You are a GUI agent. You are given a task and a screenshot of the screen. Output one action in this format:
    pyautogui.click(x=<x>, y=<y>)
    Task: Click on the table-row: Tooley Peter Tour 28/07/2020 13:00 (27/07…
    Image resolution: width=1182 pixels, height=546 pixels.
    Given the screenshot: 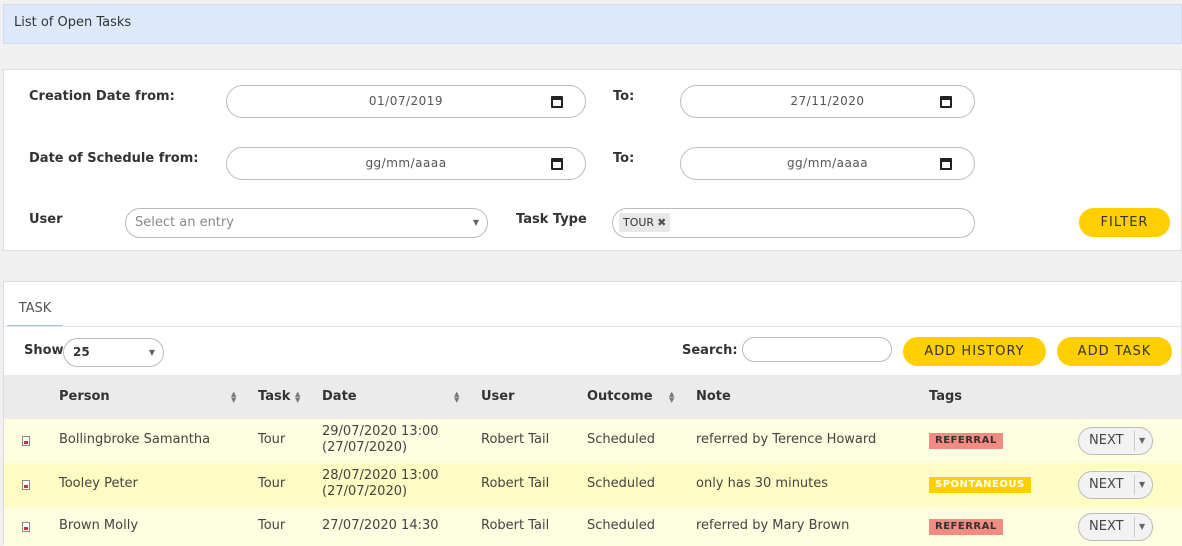 What is the action you would take?
    pyautogui.click(x=593, y=485)
    